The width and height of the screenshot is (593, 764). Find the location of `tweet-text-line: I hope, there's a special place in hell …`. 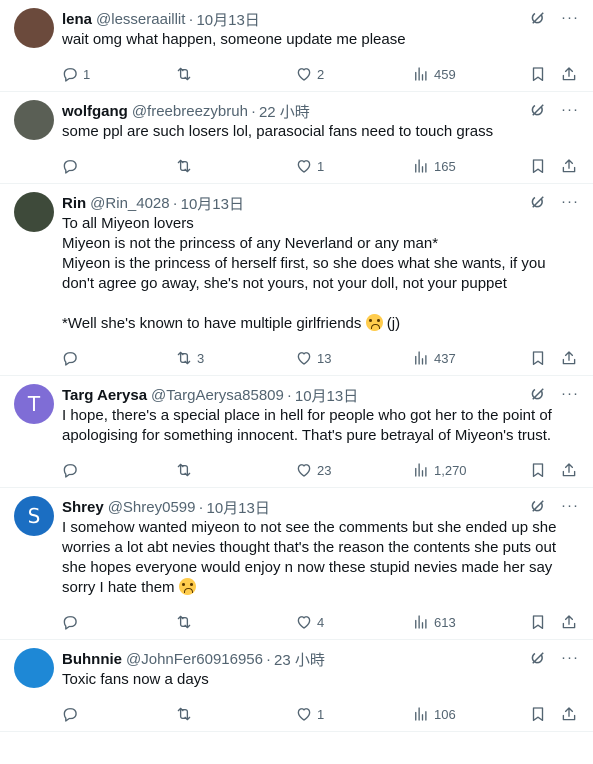

tweet-text-line: I hope, there's a special place in hell … is located at coordinates (319, 426).